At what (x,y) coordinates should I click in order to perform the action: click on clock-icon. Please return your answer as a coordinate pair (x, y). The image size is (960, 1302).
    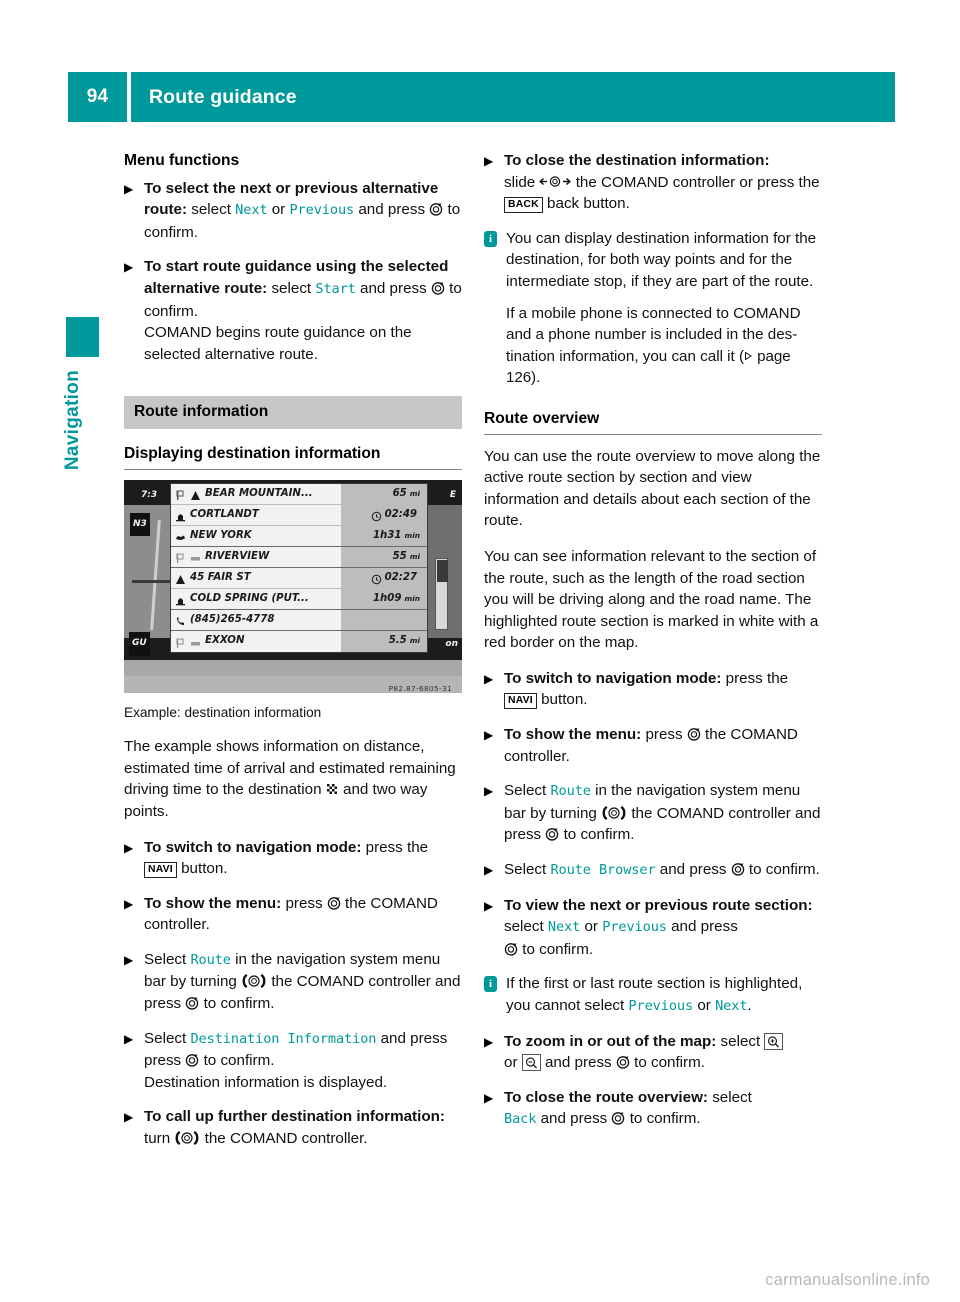
    Looking at the image, I should click on (376, 578).